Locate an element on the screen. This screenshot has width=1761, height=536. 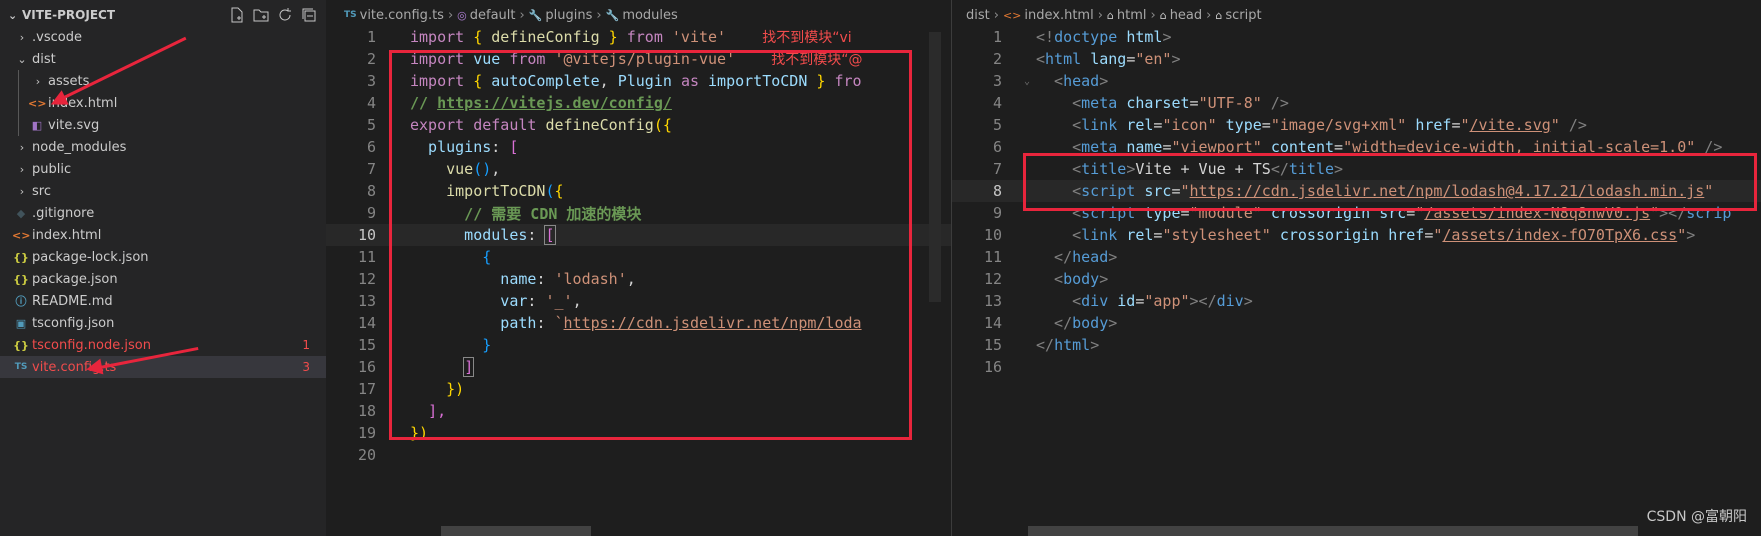
tree-item-node-modules: › node_modules is located at coordinates (163, 147).